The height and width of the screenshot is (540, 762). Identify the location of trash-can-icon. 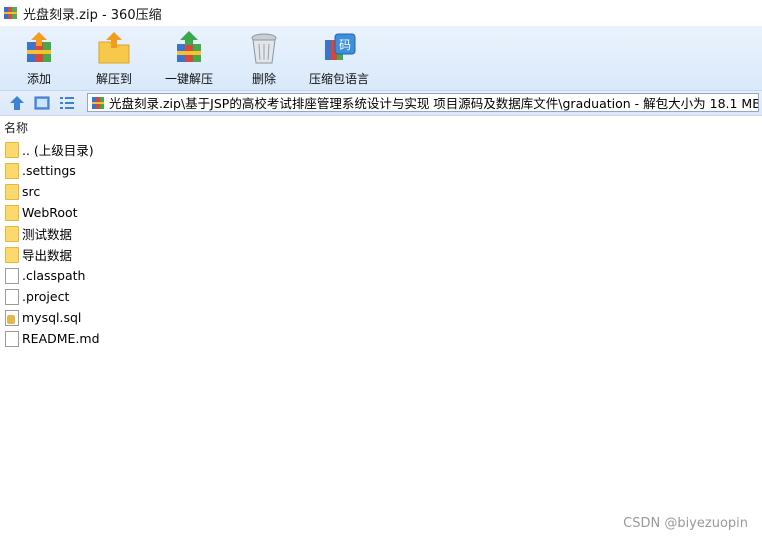
(264, 48).